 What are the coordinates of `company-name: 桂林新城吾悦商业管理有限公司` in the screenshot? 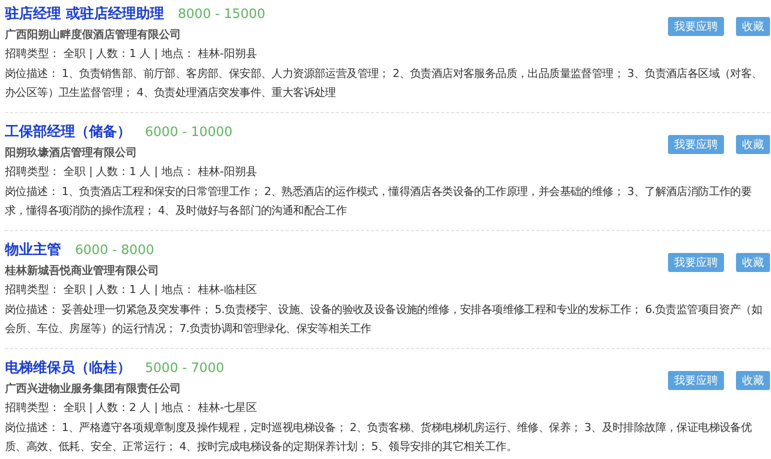 It's located at (82, 271).